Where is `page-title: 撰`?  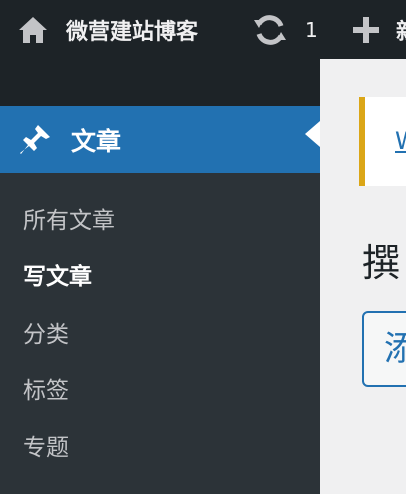
page-title: 撰 is located at coordinates (381, 263).